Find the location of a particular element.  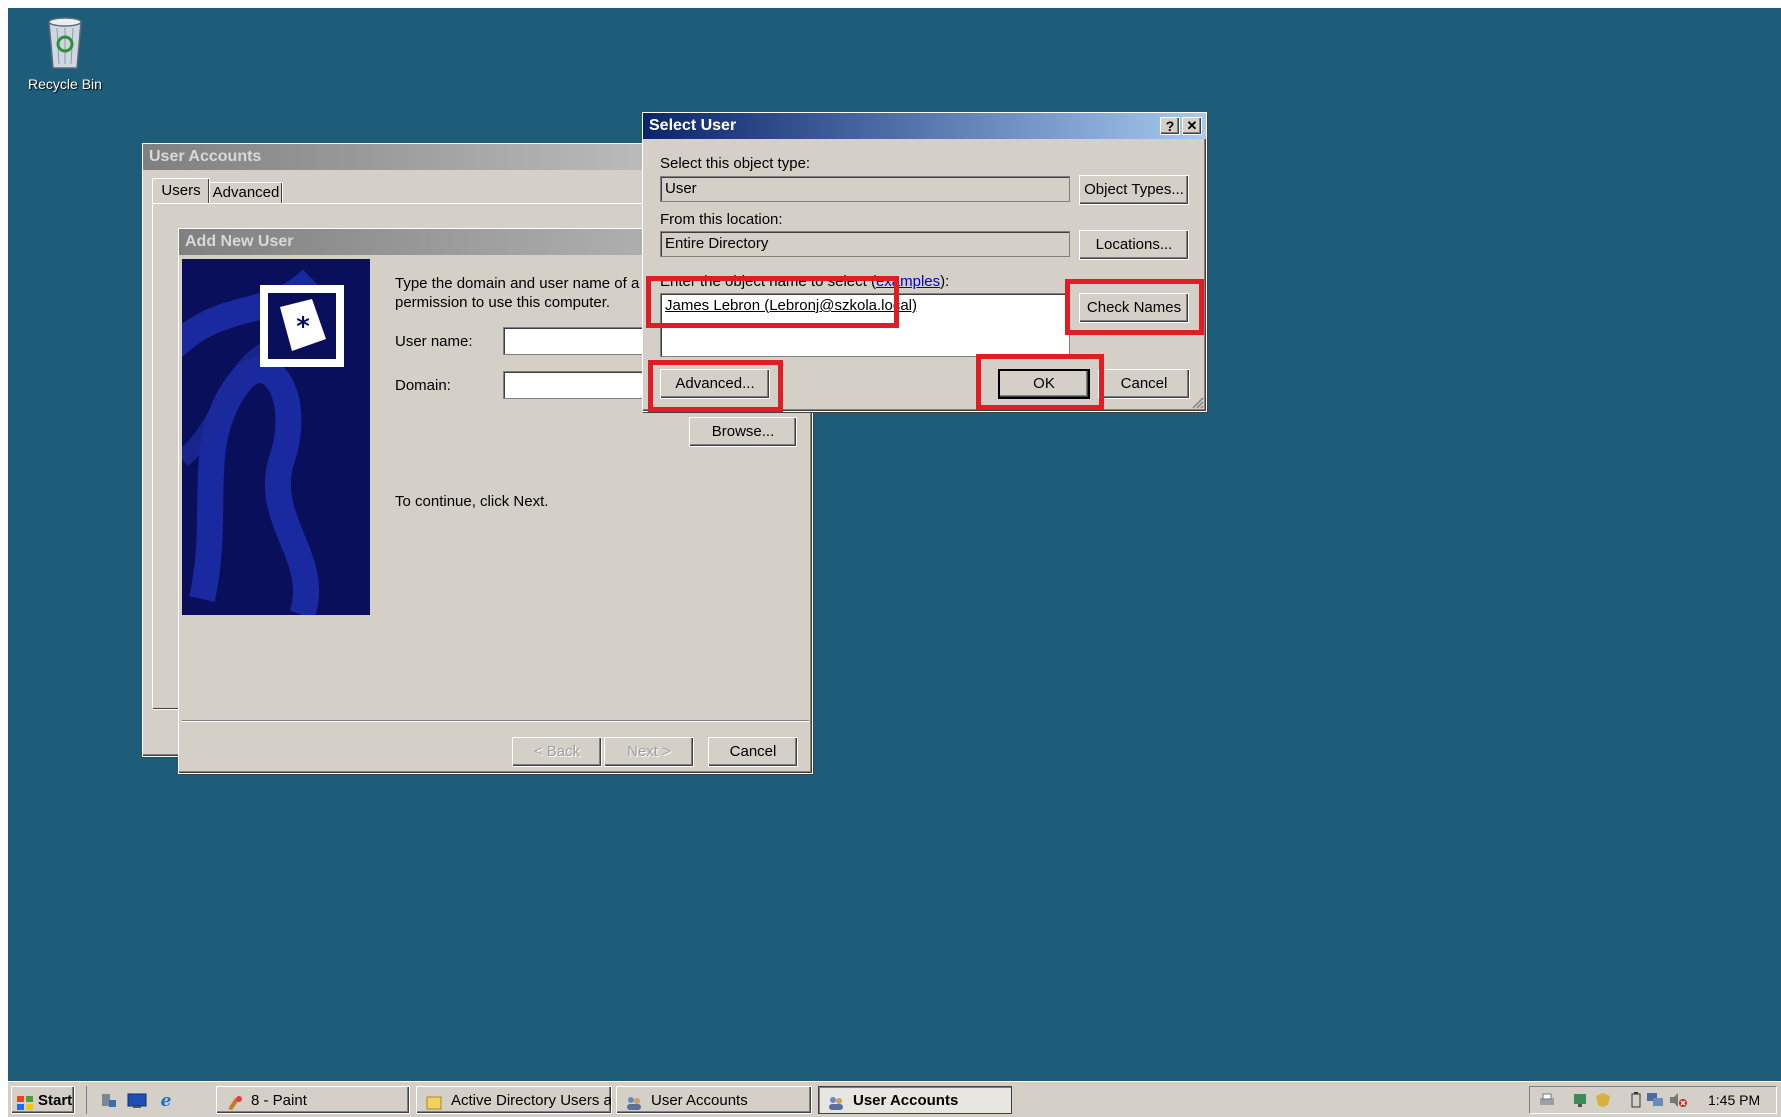

user-accounts-titlebar: User Accounts is located at coordinates (415, 157).